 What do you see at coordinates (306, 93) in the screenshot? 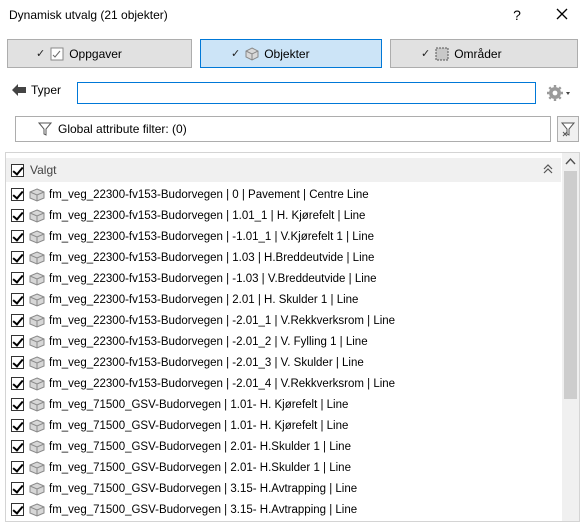
I see `search-input` at bounding box center [306, 93].